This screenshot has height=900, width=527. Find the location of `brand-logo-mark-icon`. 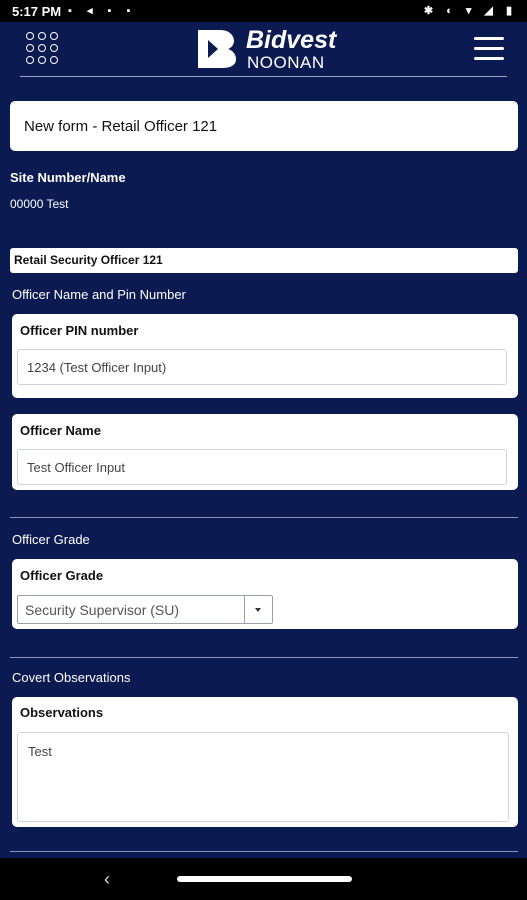

brand-logo-mark-icon is located at coordinates (217, 49).